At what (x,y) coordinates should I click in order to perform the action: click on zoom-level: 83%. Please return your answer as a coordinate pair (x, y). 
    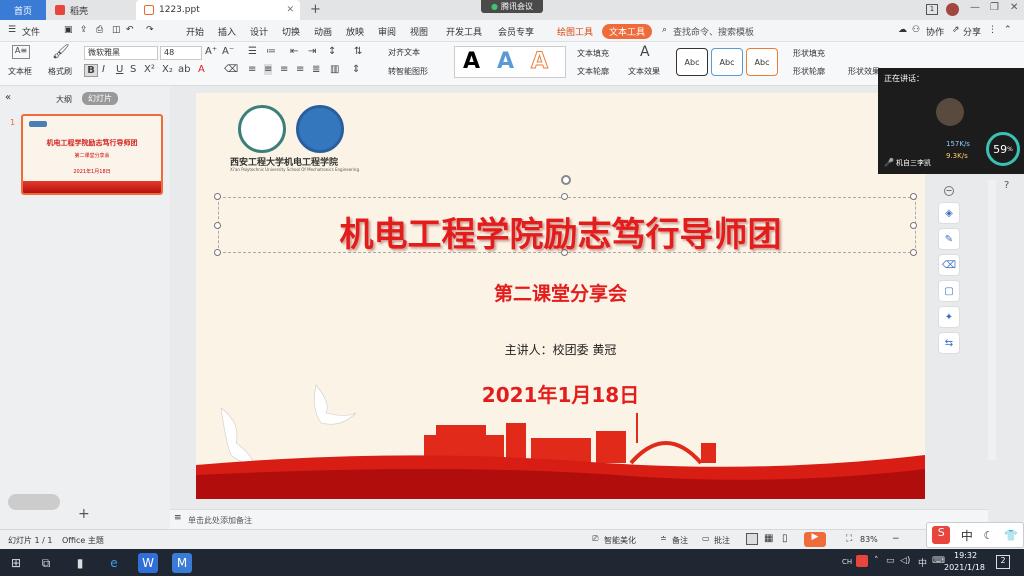
    Looking at the image, I should click on (869, 539).